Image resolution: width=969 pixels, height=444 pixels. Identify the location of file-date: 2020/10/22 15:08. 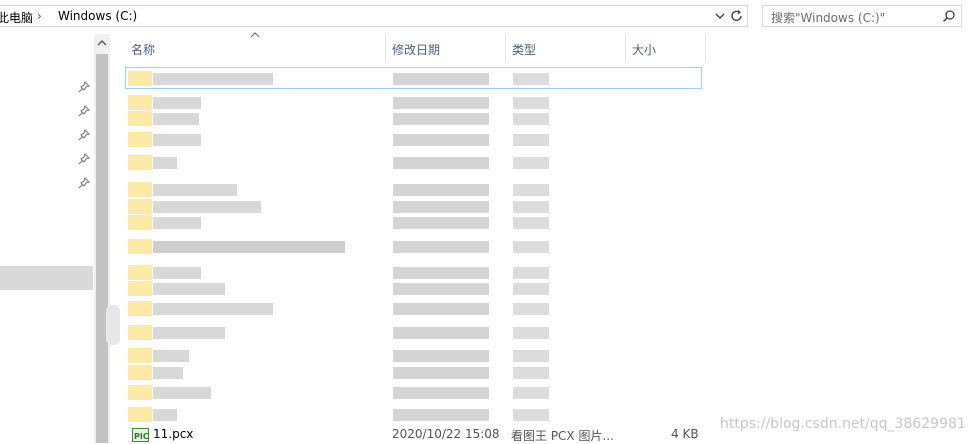
(446, 434).